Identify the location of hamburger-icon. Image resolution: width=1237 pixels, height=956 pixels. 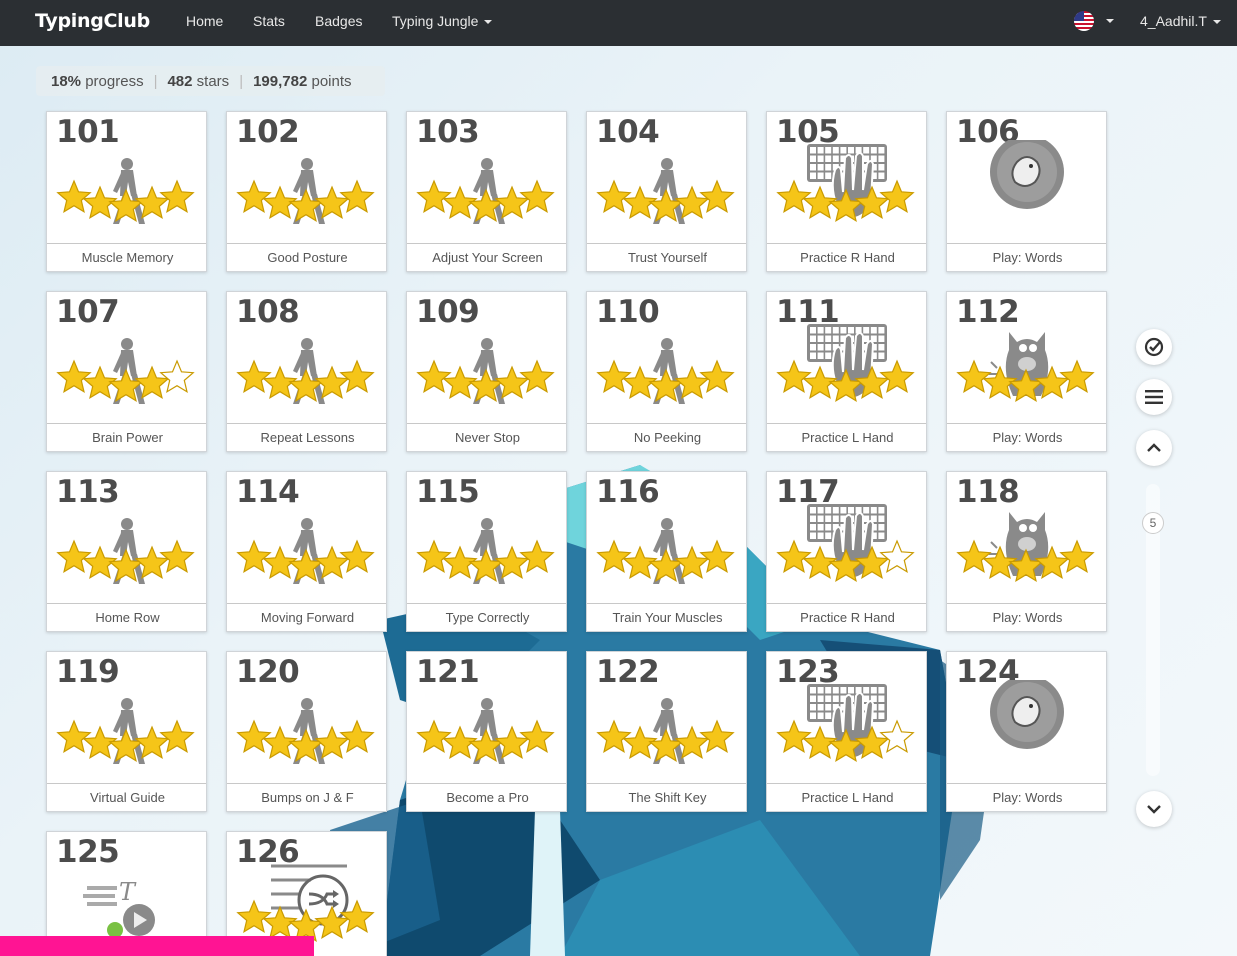
(1154, 397).